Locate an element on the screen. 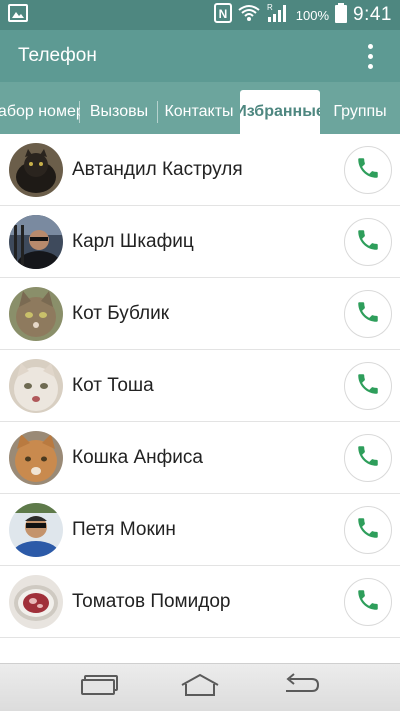 Image resolution: width=400 pixels, height=711 pixels. tab-label: Контакты is located at coordinates (199, 111).